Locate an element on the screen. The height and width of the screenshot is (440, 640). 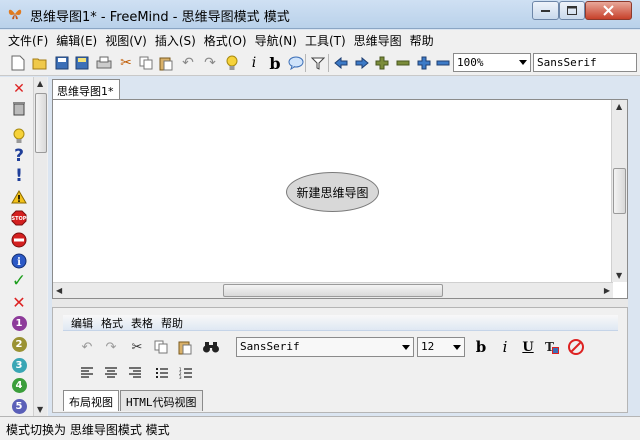
editor-text-color-button: T is located at coordinates (552, 347).